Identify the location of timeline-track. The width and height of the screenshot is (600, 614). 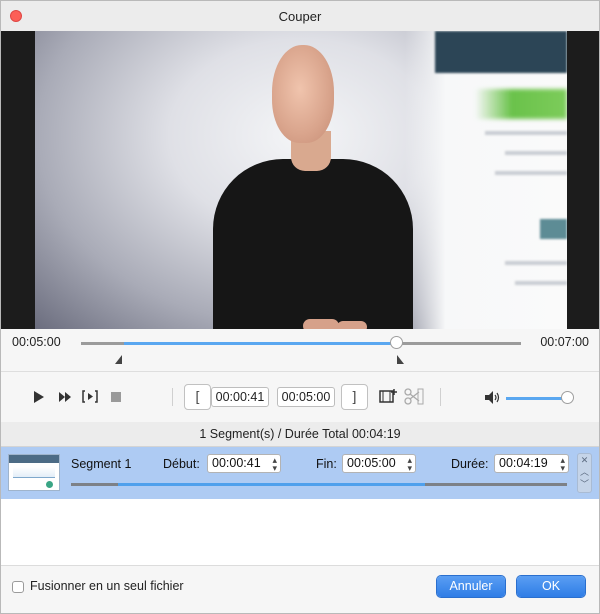
(301, 343).